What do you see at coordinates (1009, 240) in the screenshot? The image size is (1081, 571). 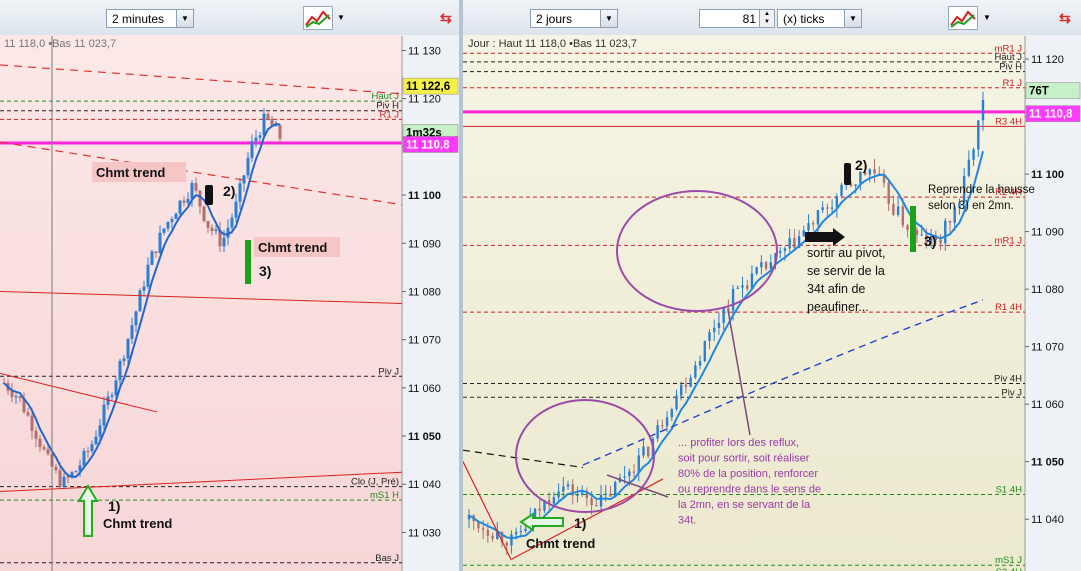 I see `pivot-level-label: mR1 J` at bounding box center [1009, 240].